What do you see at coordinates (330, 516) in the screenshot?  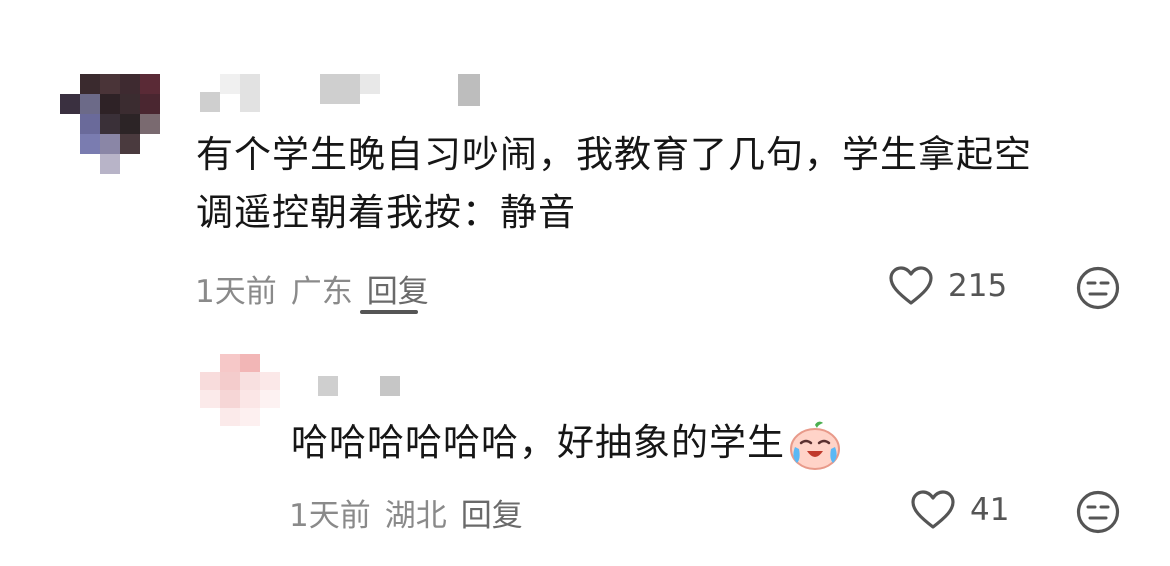 I see `reply-time: 1天前` at bounding box center [330, 516].